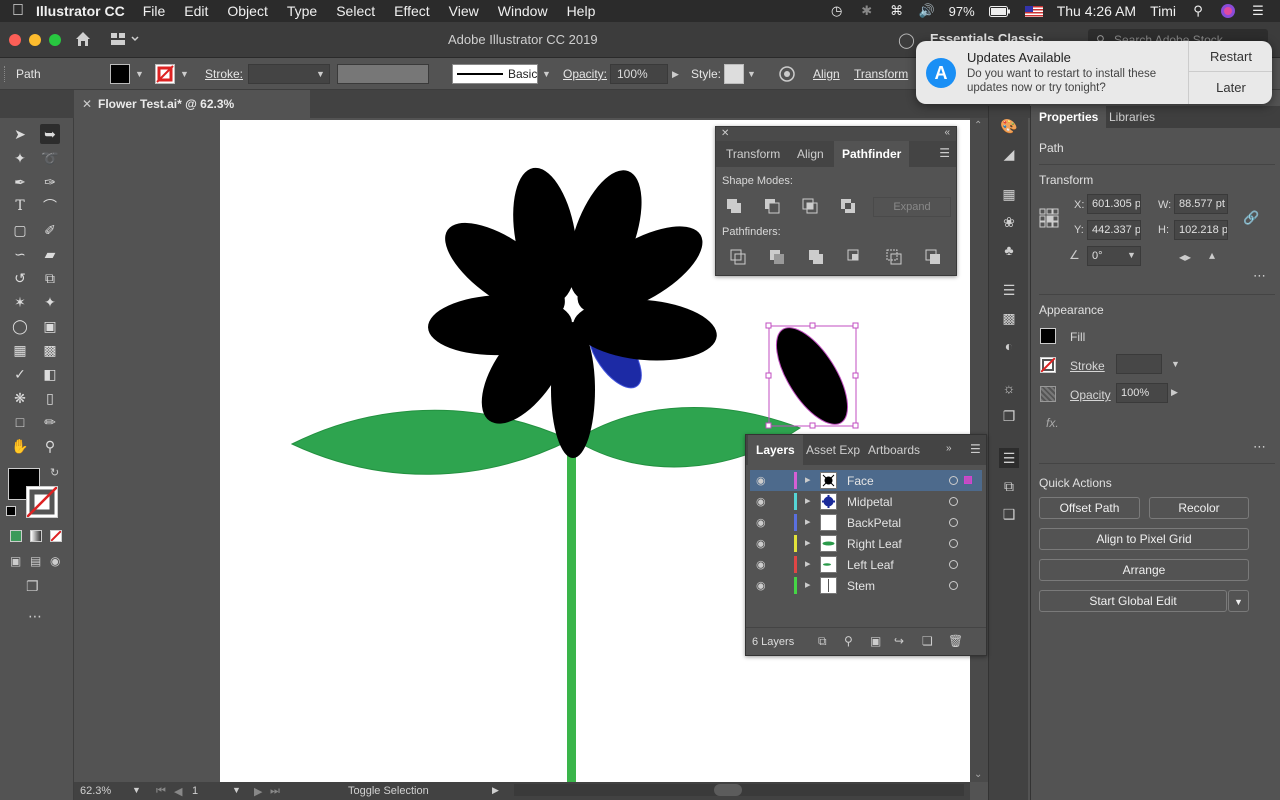  Describe the element at coordinates (20, 422) in the screenshot. I see `artboard-tool-icon: □` at that location.